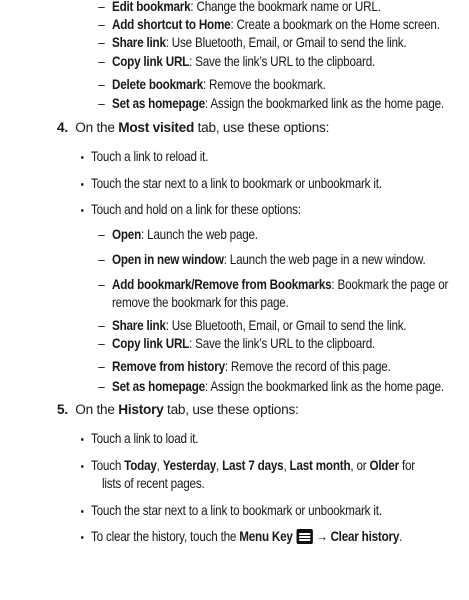 The image size is (469, 600). I want to click on option-name: Open, so click(127, 234).